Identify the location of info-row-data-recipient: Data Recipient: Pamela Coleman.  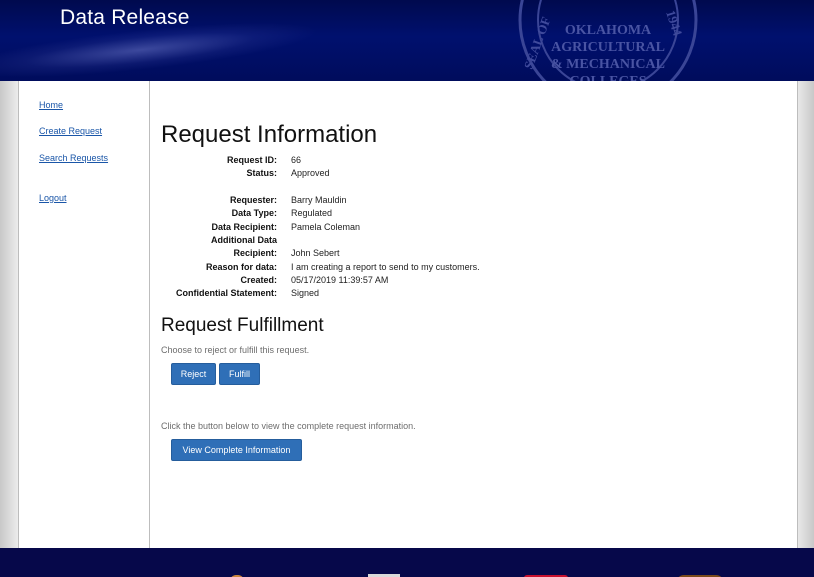
(401, 227).